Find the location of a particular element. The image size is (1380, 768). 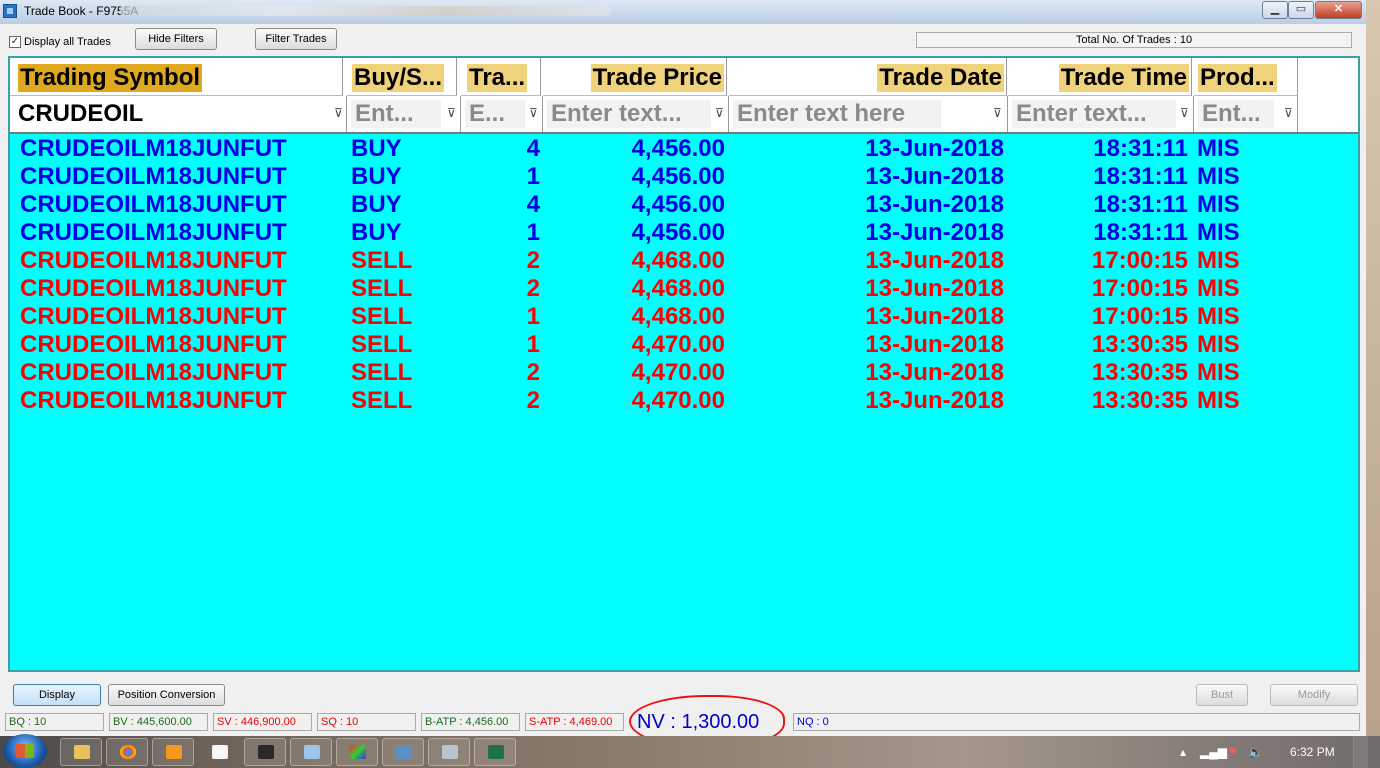

filter-input-trading-symbol: CRUDEOIL is located at coordinates (166, 114).